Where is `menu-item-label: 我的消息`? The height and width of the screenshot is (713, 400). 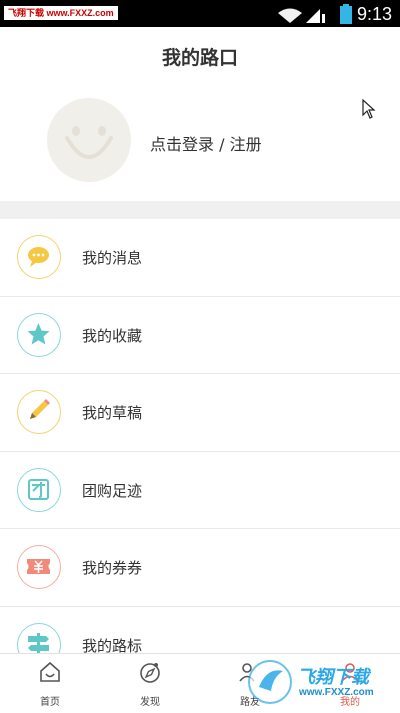
menu-item-label: 我的消息 is located at coordinates (112, 258).